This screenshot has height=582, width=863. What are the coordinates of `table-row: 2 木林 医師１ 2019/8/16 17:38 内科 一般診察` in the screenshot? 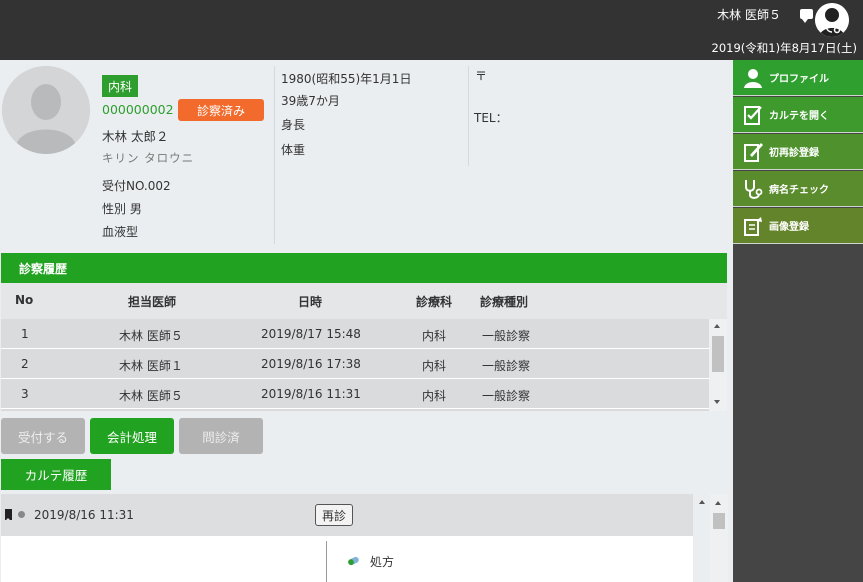 It's located at (355, 364).